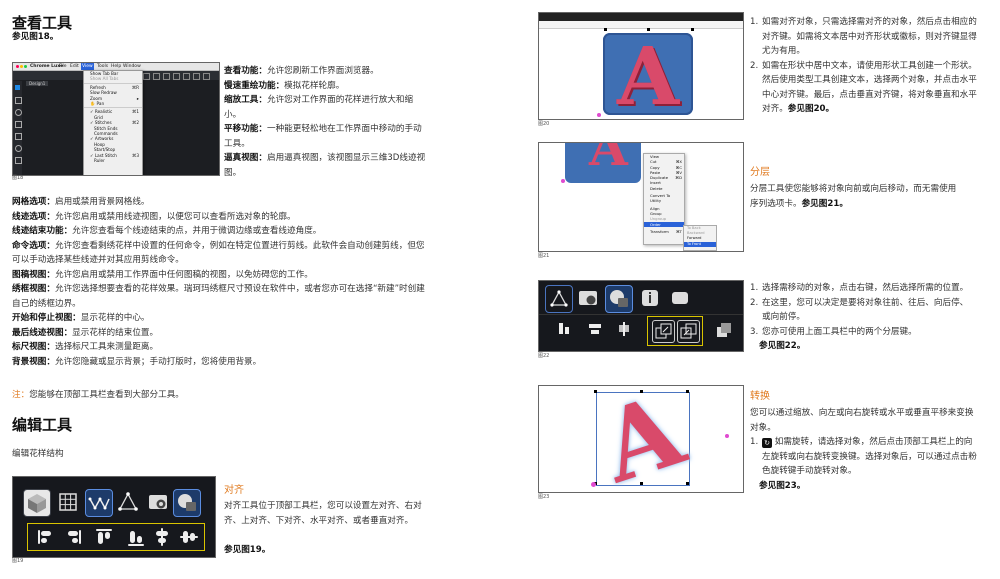 This screenshot has height=579, width=1000. What do you see at coordinates (154, 216) in the screenshot?
I see `desc-item: 线迹选项：允许您启用或禁用线迹视图，以便您可以查看所选对象的轮廓。` at bounding box center [154, 216].